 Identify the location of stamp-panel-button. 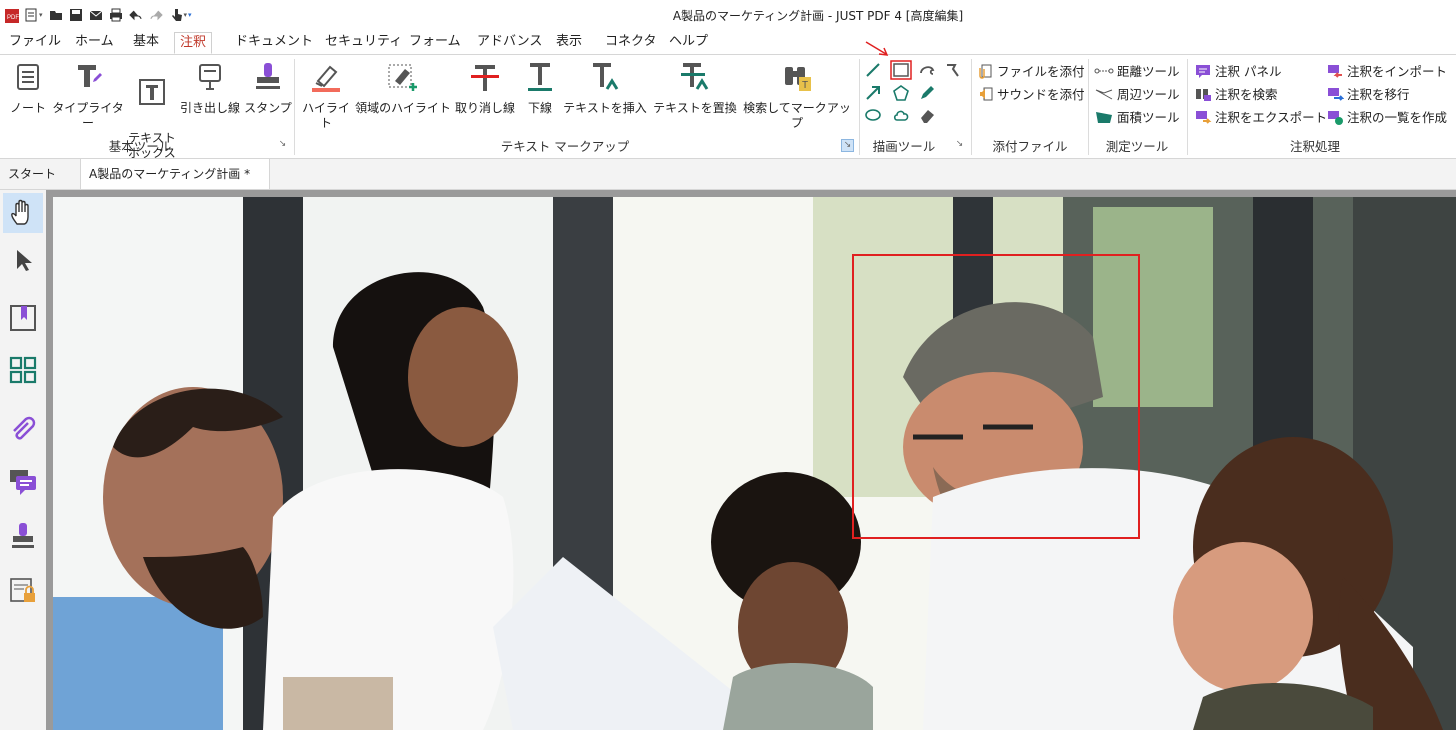
(23, 536).